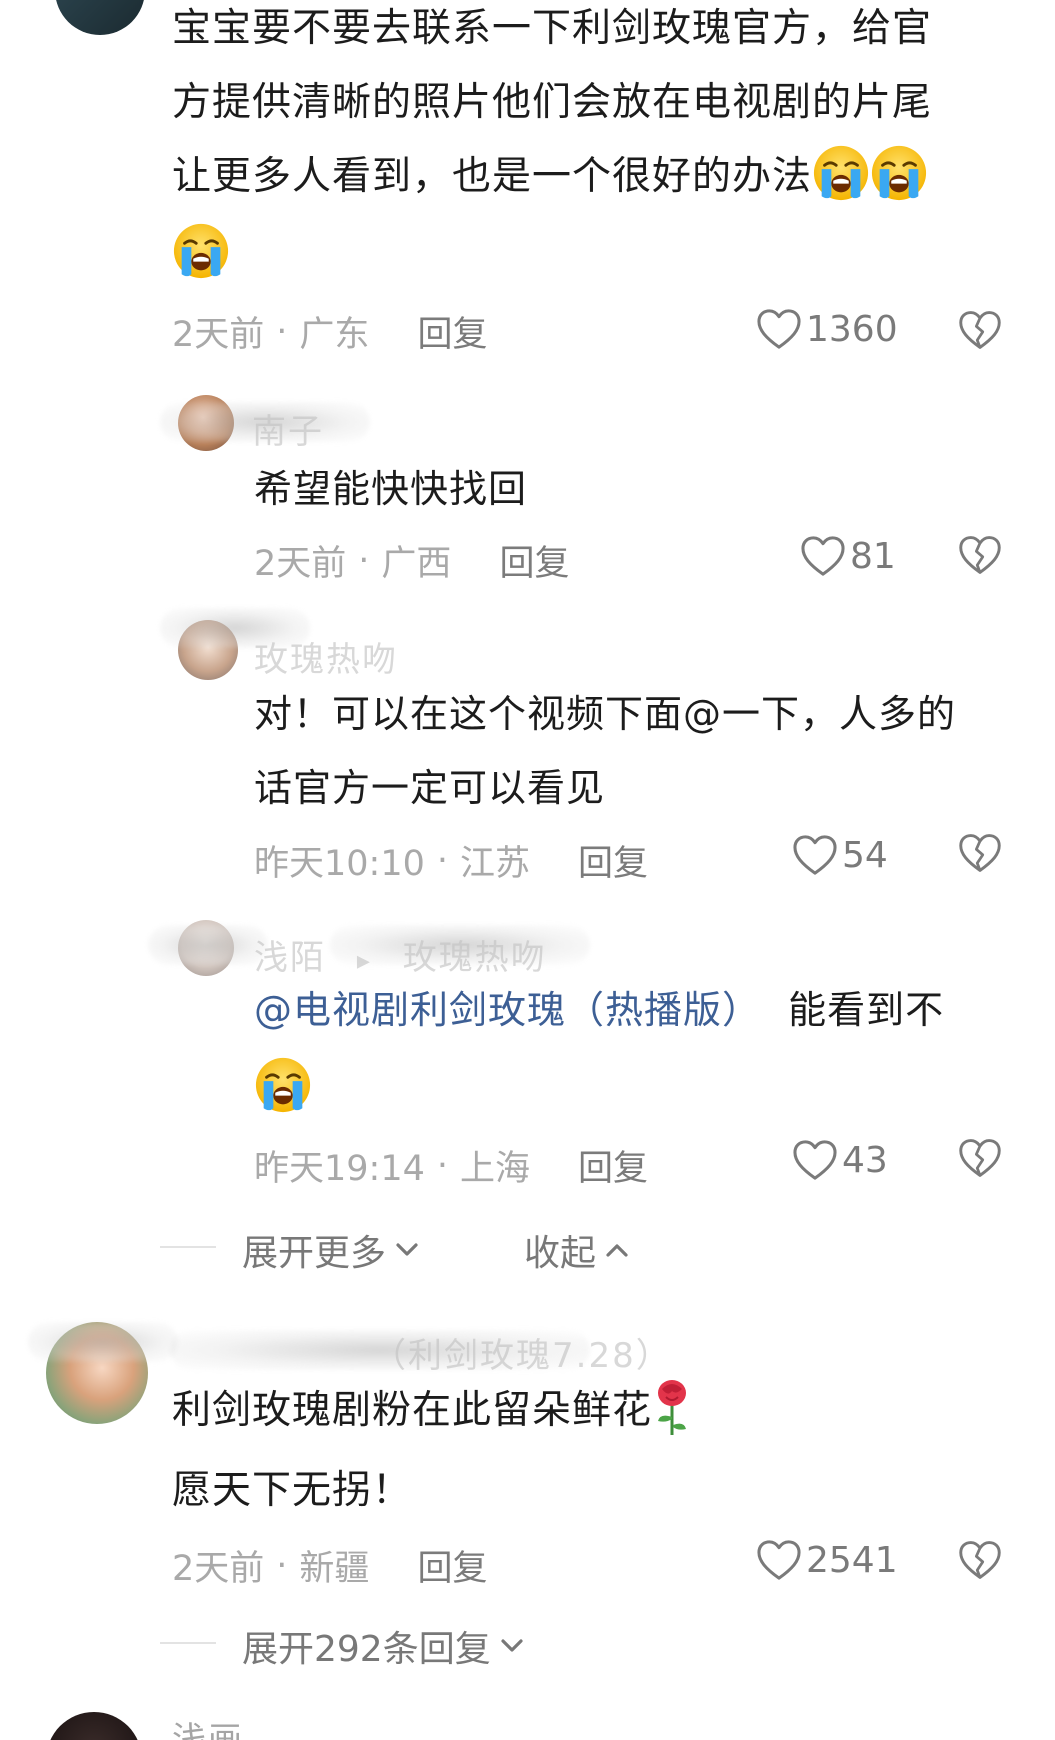 This screenshot has height=1740, width=1055. I want to click on comment-line: 利剑玫瑰剧粉在此留朵鲜花, so click(602, 1411).